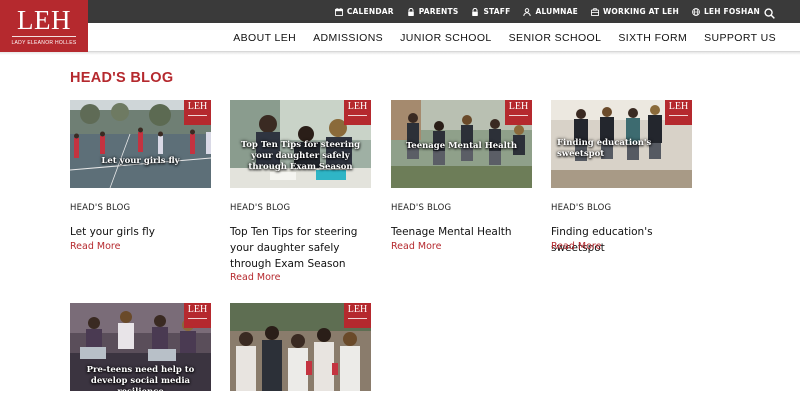 This screenshot has width=800, height=403. I want to click on blog-card-image: LEH, so click(300, 347).